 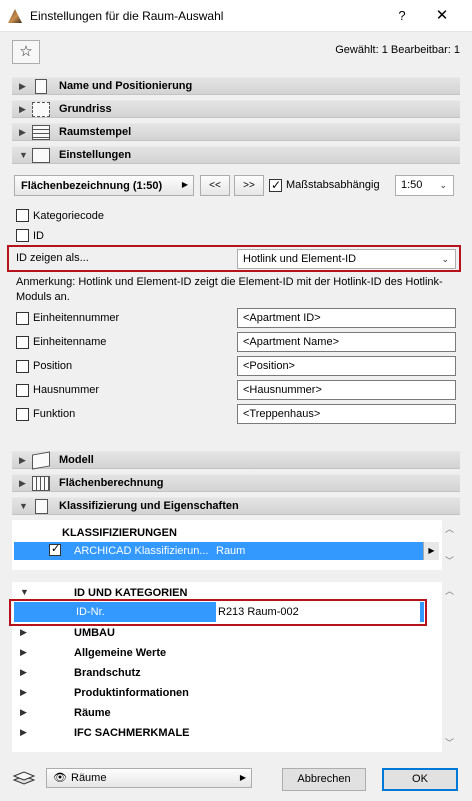 What do you see at coordinates (55, 549) in the screenshot?
I see `classification-checkbox` at bounding box center [55, 549].